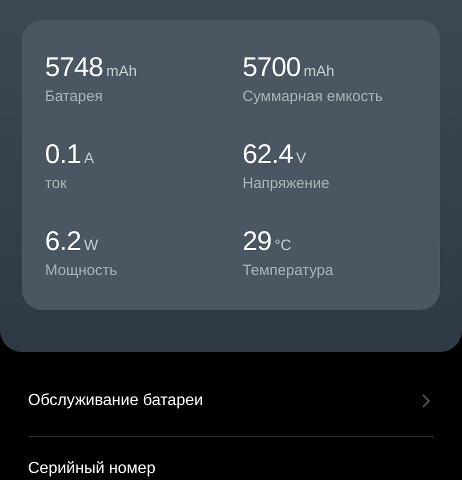  Describe the element at coordinates (231, 458) in the screenshot. I see `menu-item: Серийный номер` at that location.